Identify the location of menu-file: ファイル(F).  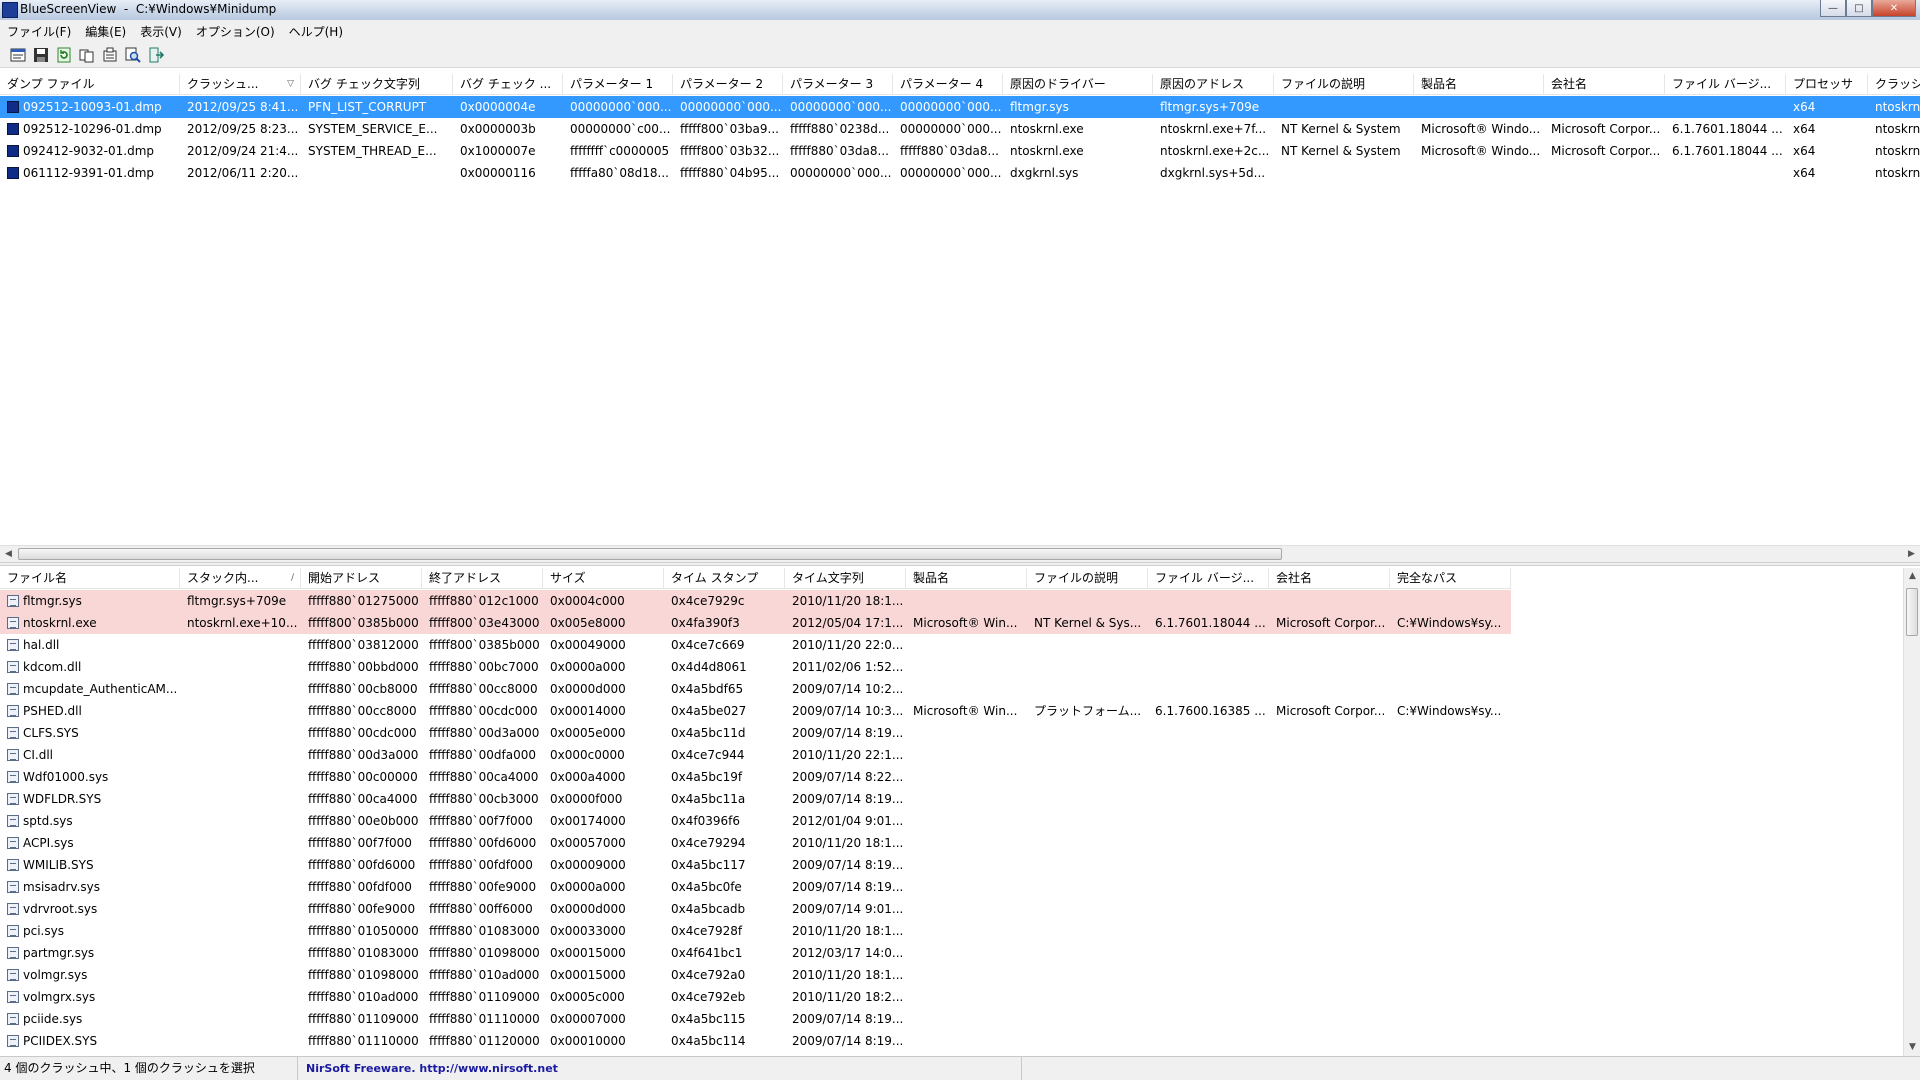
(39, 31).